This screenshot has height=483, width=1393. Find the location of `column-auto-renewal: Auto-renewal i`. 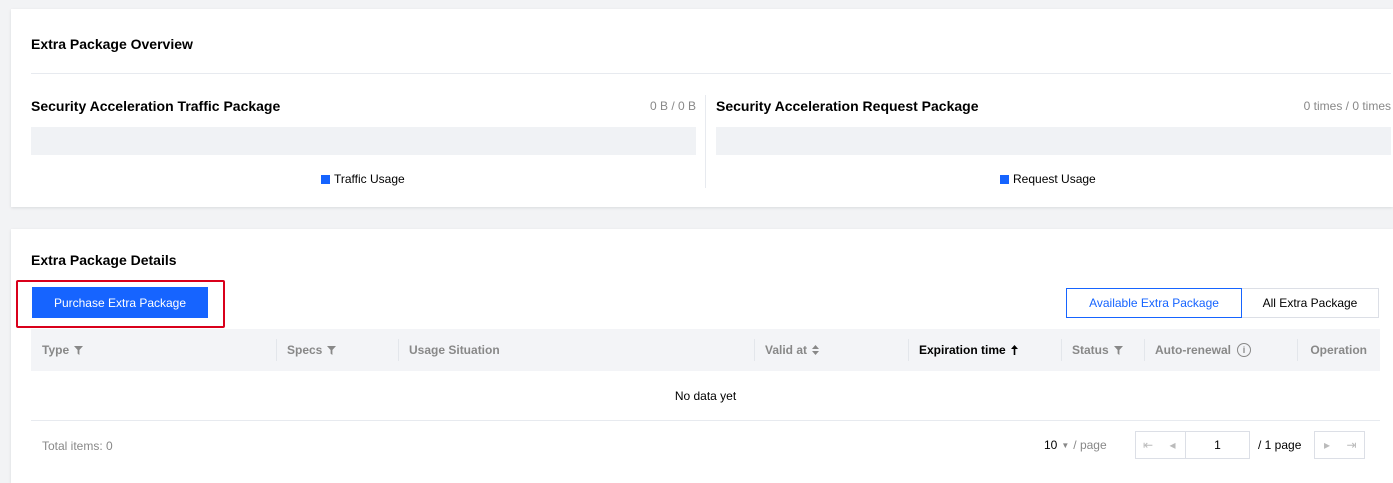

column-auto-renewal: Auto-renewal i is located at coordinates (1203, 350).